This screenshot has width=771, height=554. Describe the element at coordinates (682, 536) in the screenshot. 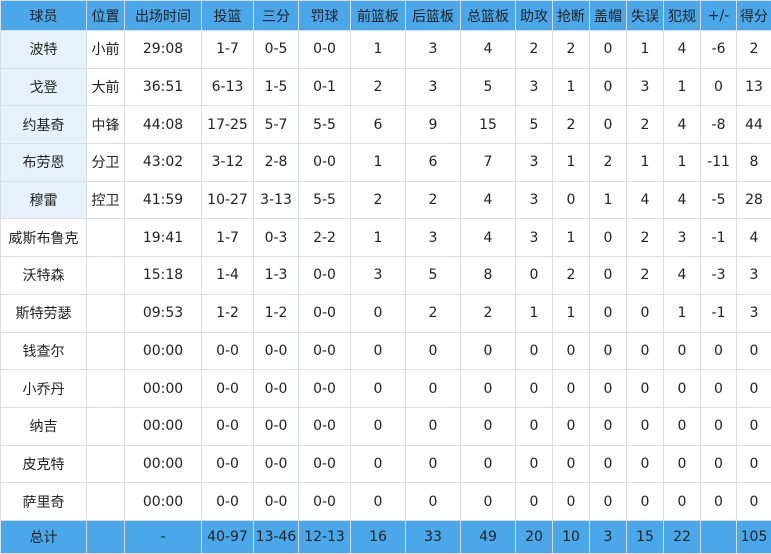

I see `totals-fouls: 22` at that location.